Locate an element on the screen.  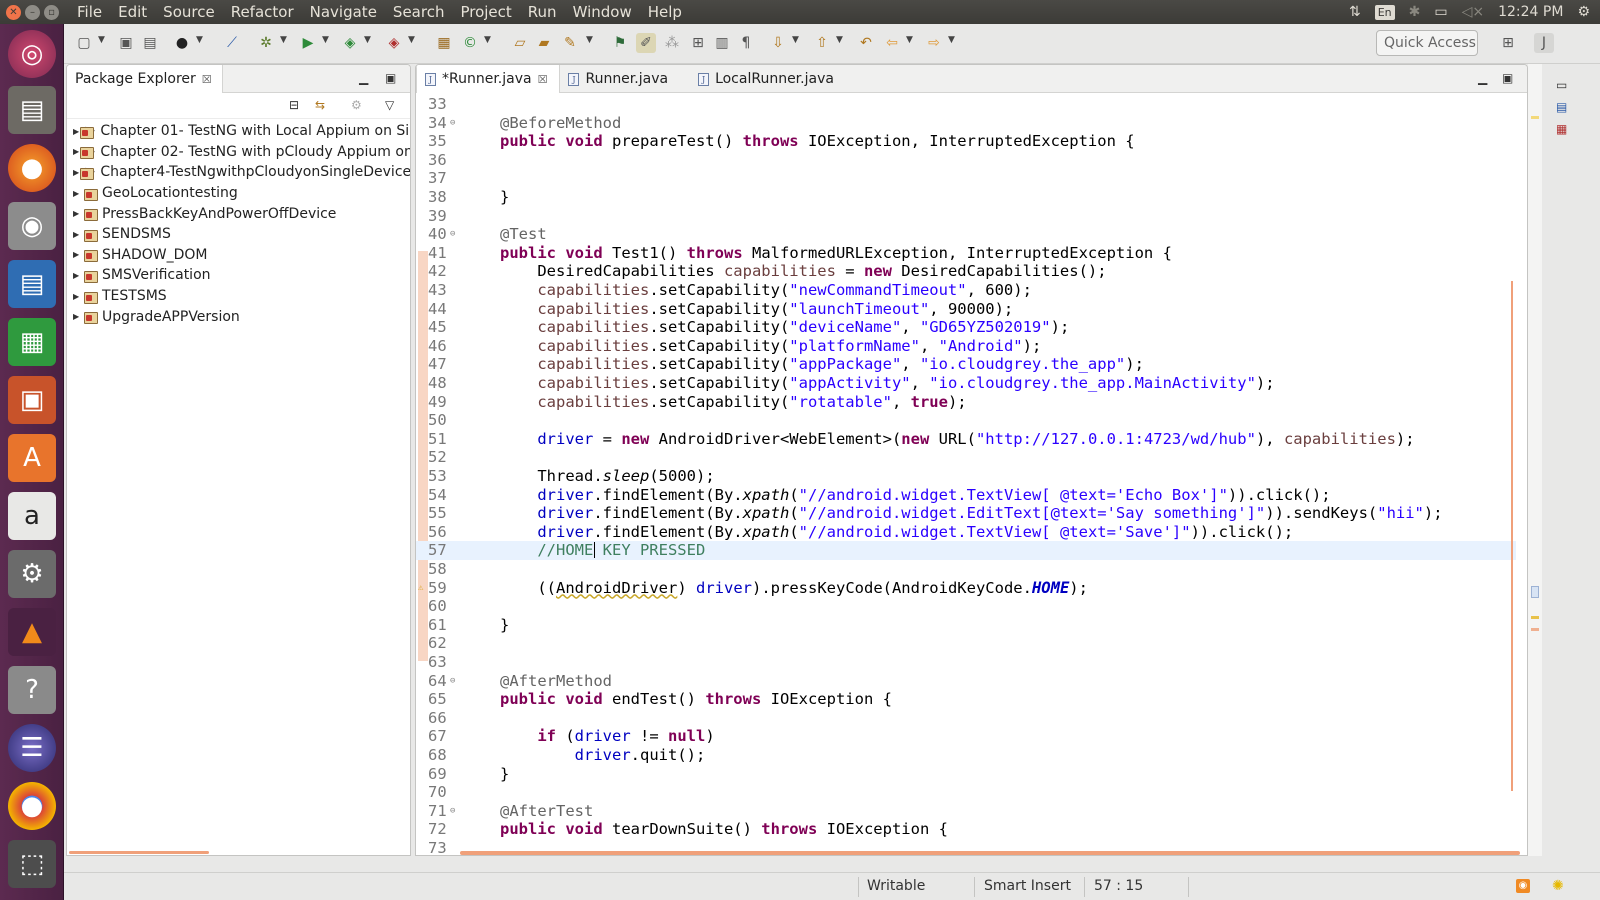
code-line: 71 ⊖ @AfterTest is located at coordinates (966, 811).